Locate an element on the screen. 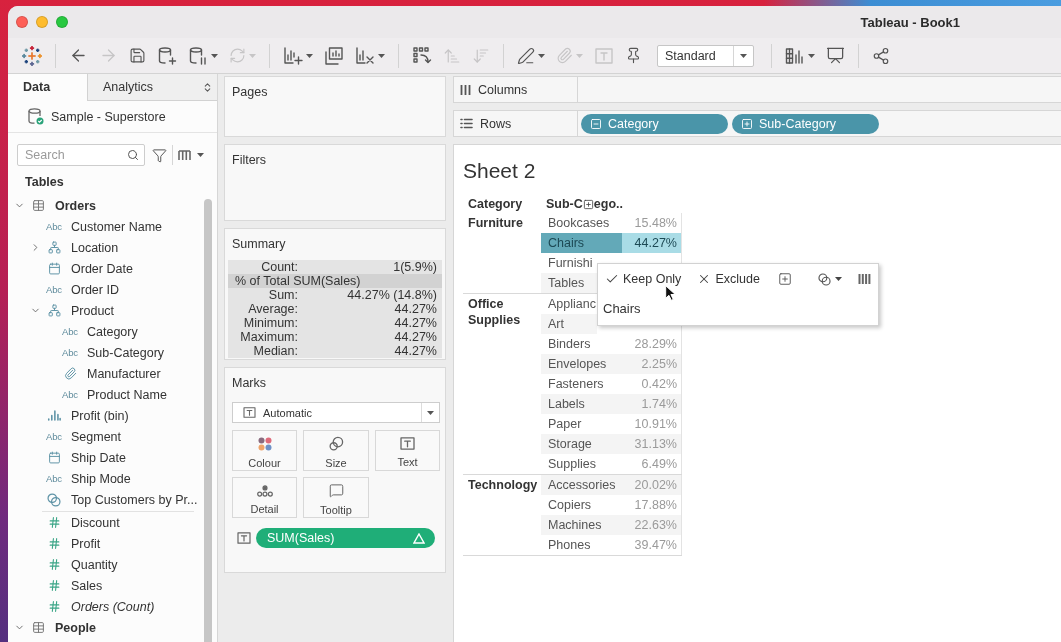 The width and height of the screenshot is (1061, 642). table-cell: Machines is located at coordinates (581, 525).